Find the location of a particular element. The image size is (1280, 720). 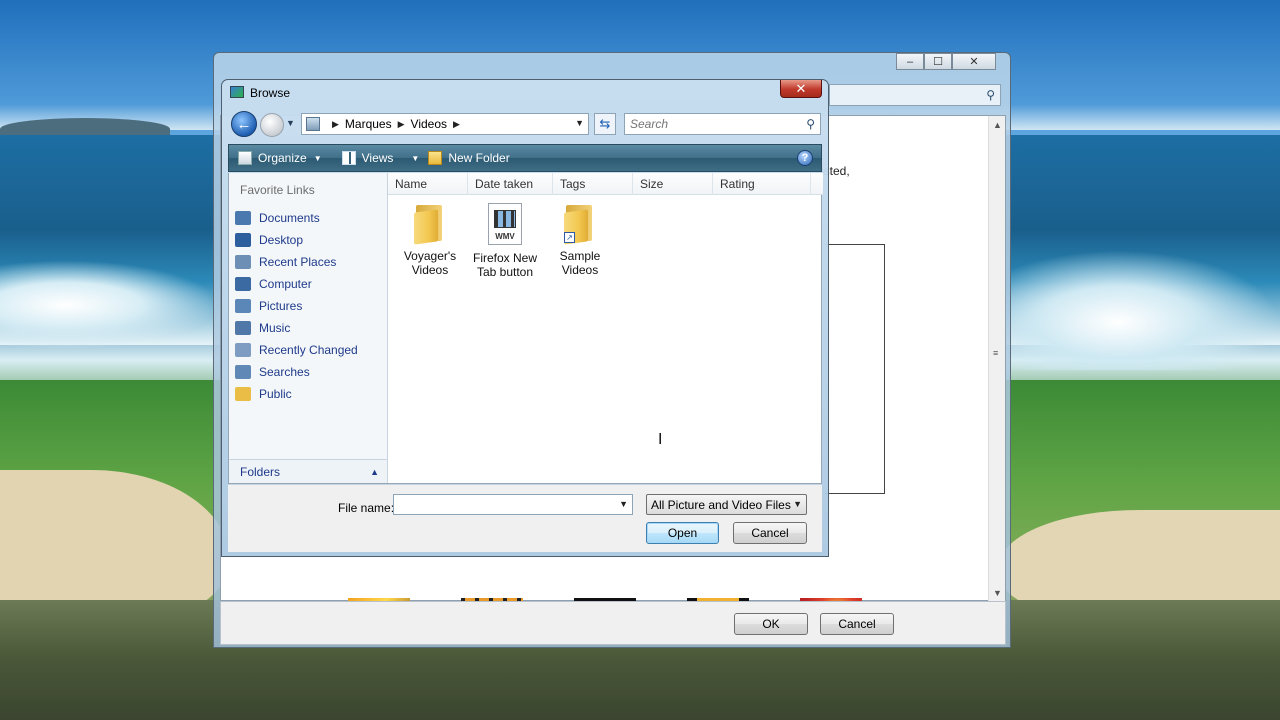

refresh-icon: ⇆ is located at coordinates (605, 123).